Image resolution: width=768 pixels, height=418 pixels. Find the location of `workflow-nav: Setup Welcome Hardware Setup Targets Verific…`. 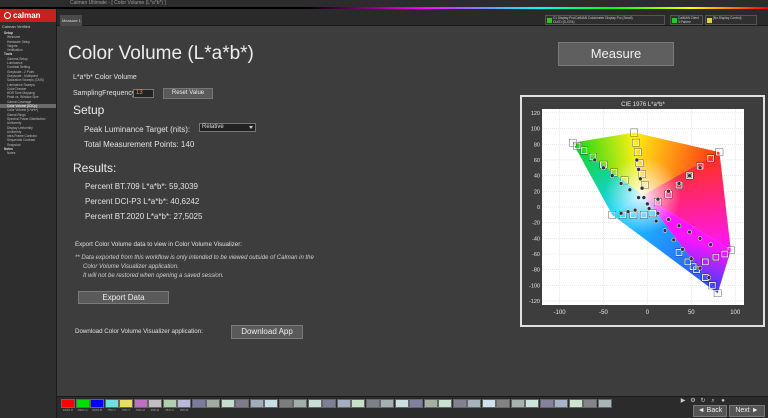

workflow-nav: Setup Welcome Hardware Setup Targets Verific… is located at coordinates (28, 93).